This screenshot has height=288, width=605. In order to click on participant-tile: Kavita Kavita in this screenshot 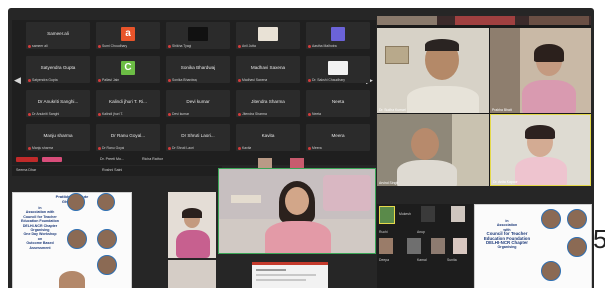, I will do `click(268, 137)`.